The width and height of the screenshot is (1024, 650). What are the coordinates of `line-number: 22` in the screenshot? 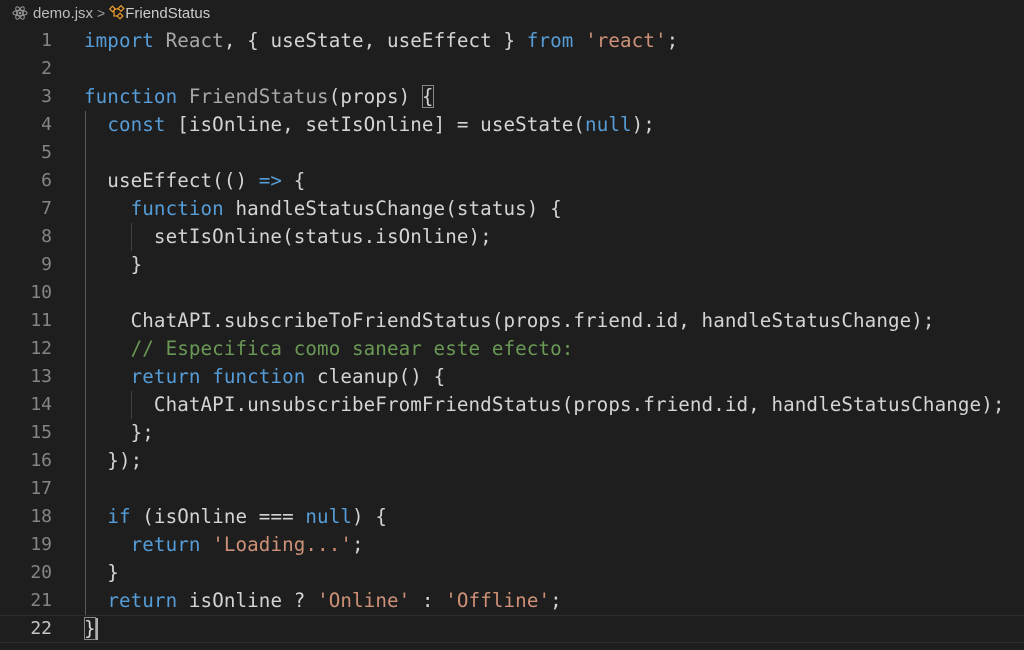 It's located at (41, 628).